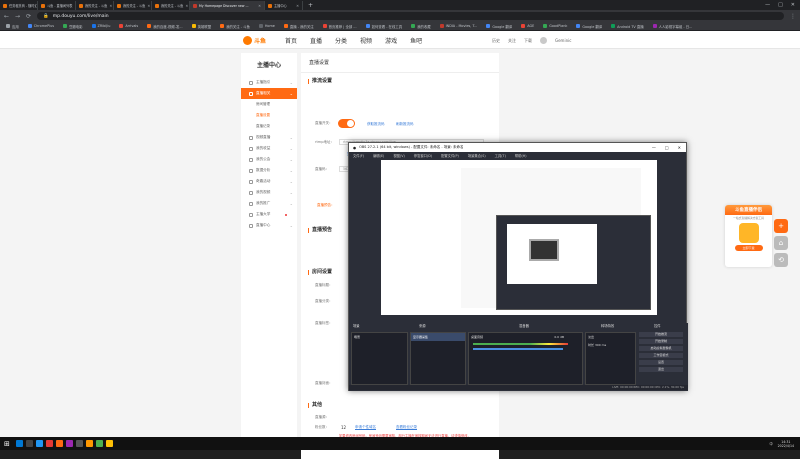  I want to click on scene-item: 场景, so click(379, 337).